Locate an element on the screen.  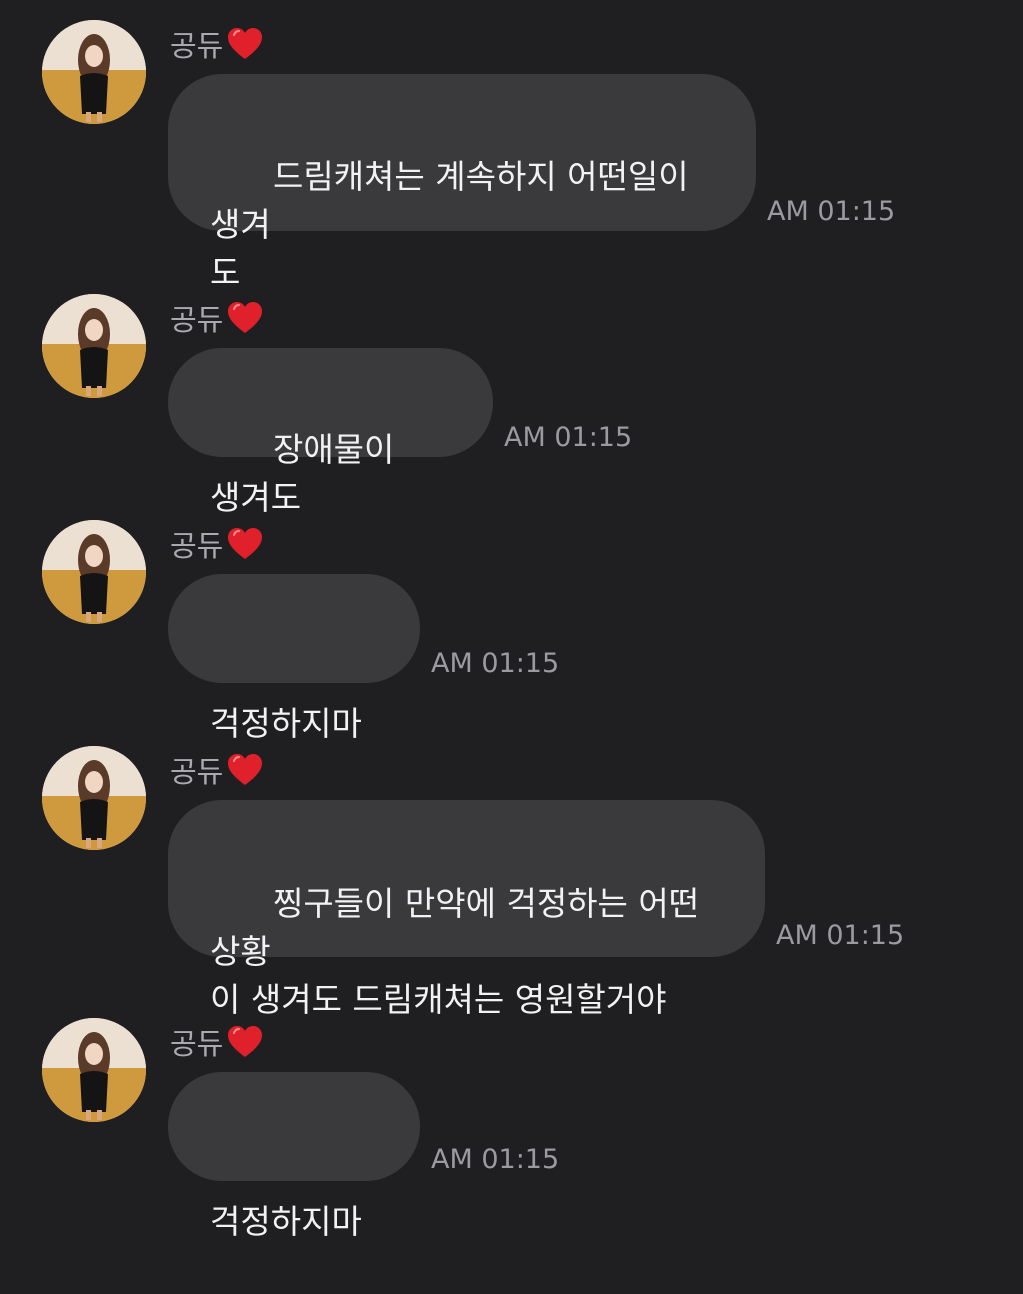
message-bubble: 장애물이 생겨도 is located at coordinates (330, 432).